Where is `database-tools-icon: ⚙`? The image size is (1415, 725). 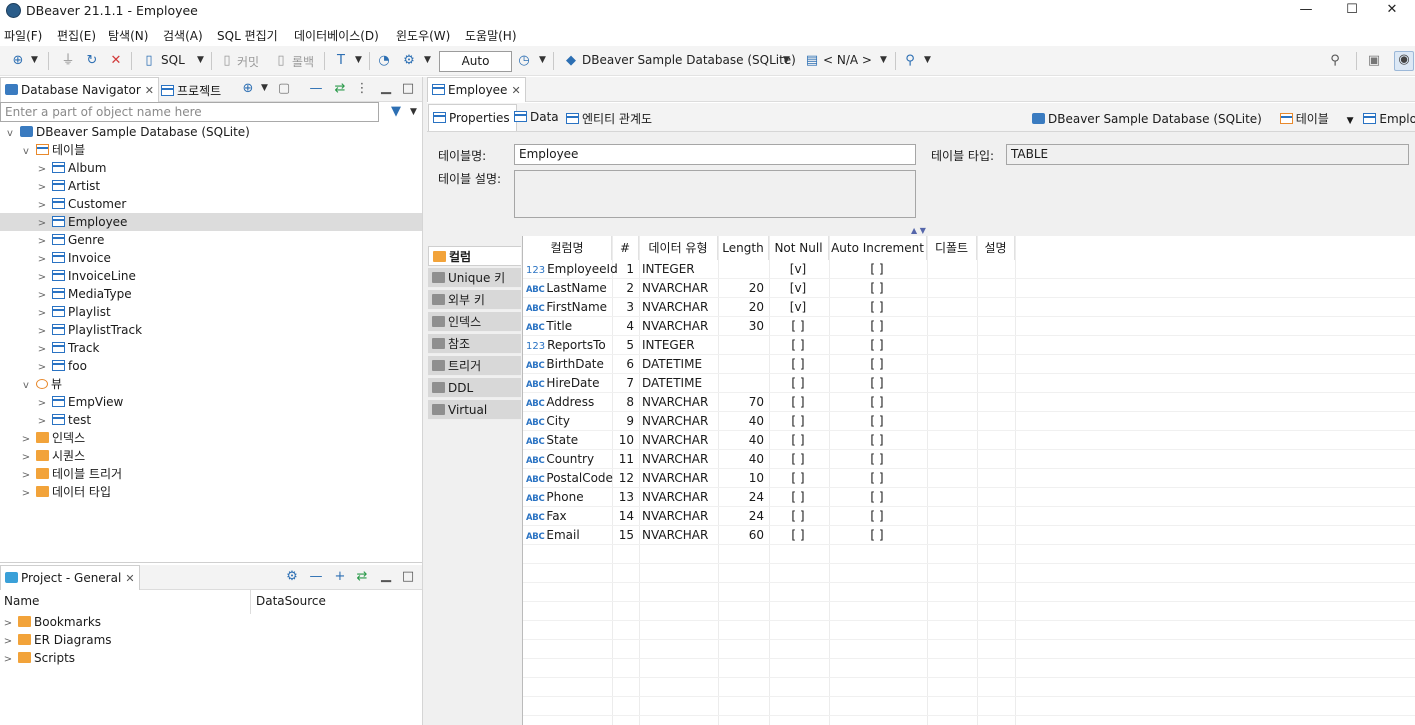
database-tools-icon: ⚙ is located at coordinates (409, 61).